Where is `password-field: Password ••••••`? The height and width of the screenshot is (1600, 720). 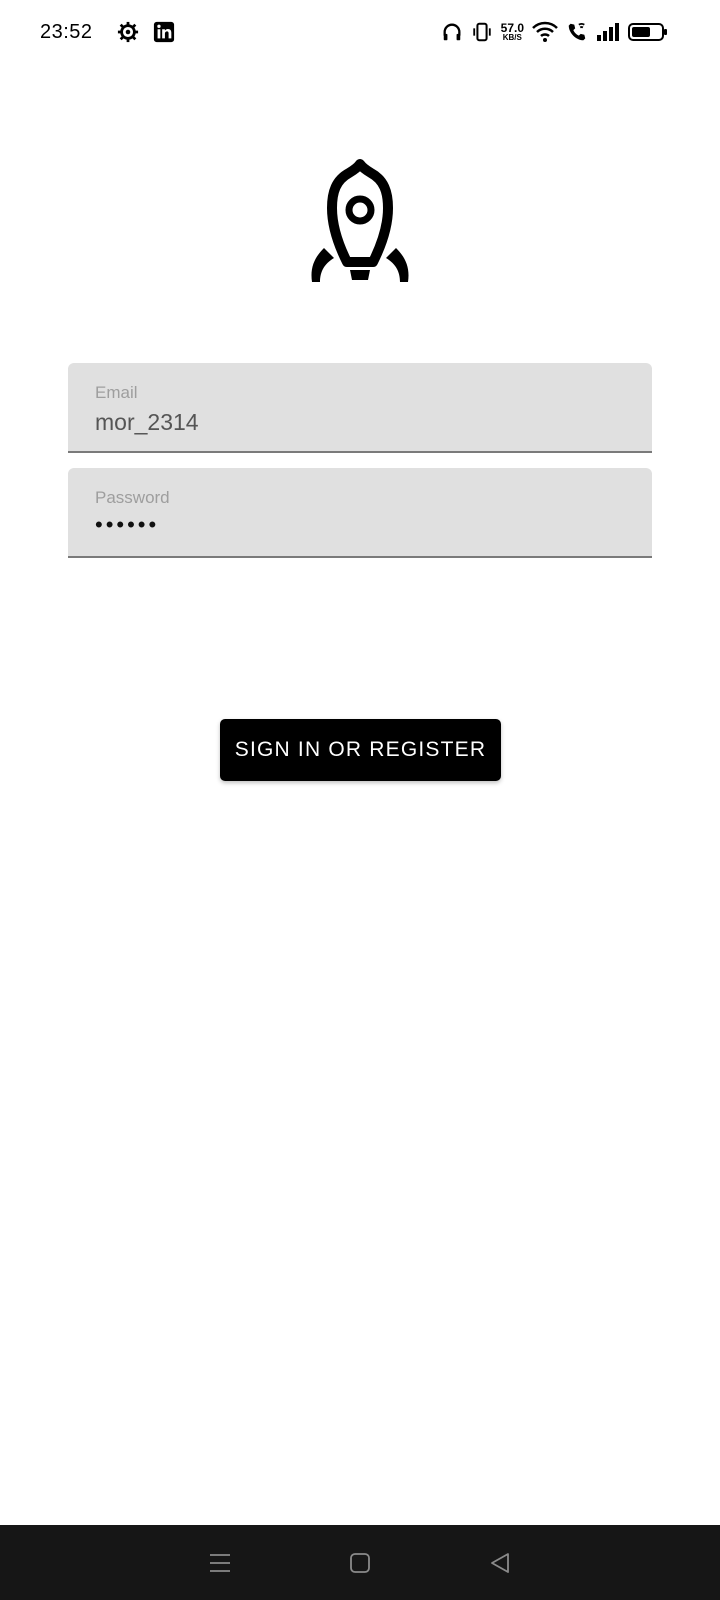 password-field: Password •••••• is located at coordinates (360, 513).